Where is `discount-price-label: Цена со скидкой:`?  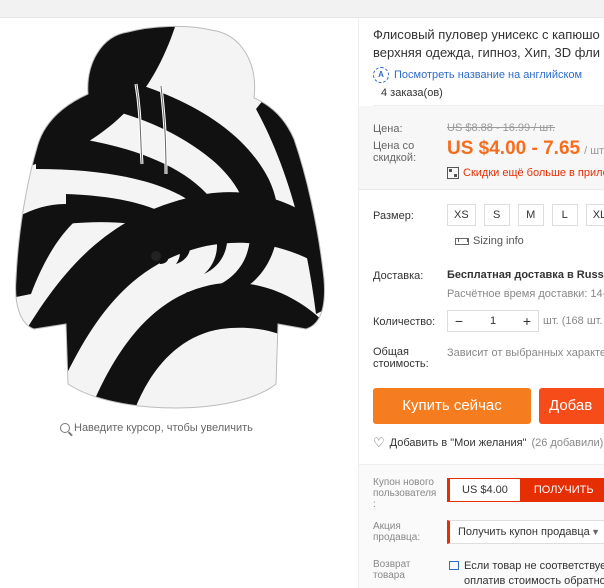
discount-price-label: Цена со скидкой: is located at coordinates (394, 152).